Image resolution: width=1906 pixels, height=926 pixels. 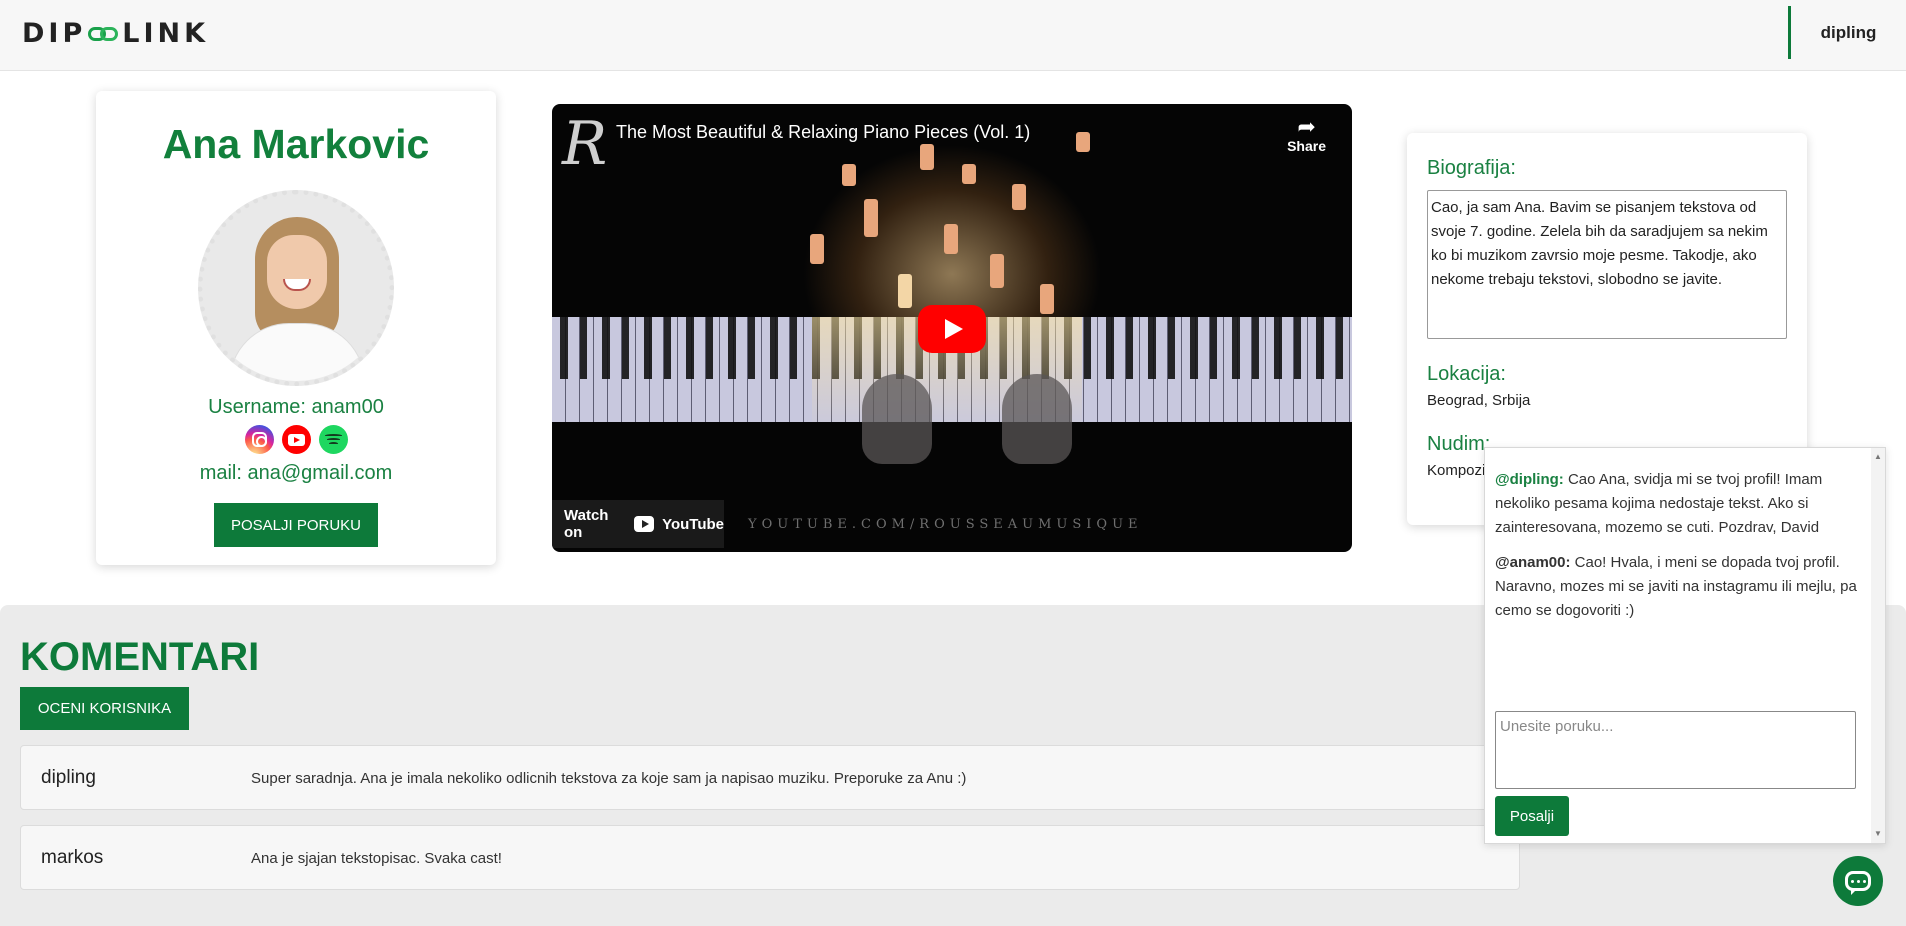 I want to click on chat-toggle-button, so click(x=1858, y=881).